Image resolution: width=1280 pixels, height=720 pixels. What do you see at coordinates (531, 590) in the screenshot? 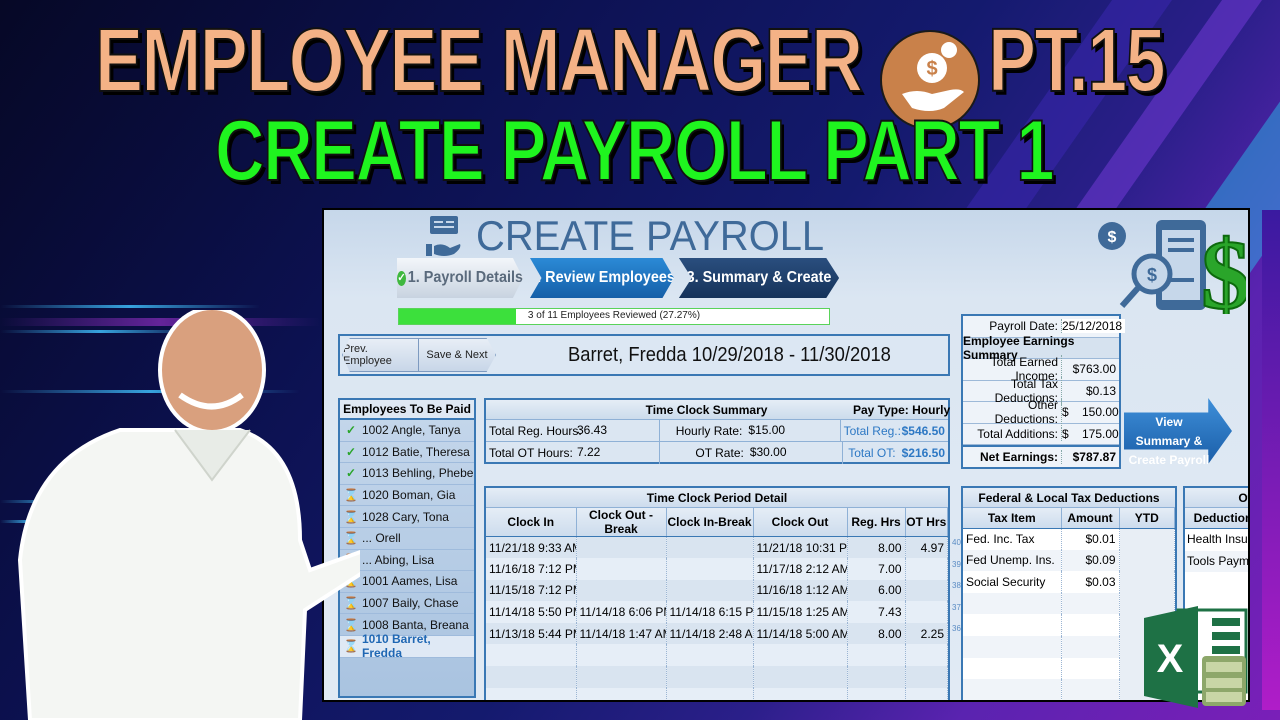
I see `table-cell: 11/15/18 7:12 PM` at bounding box center [531, 590].